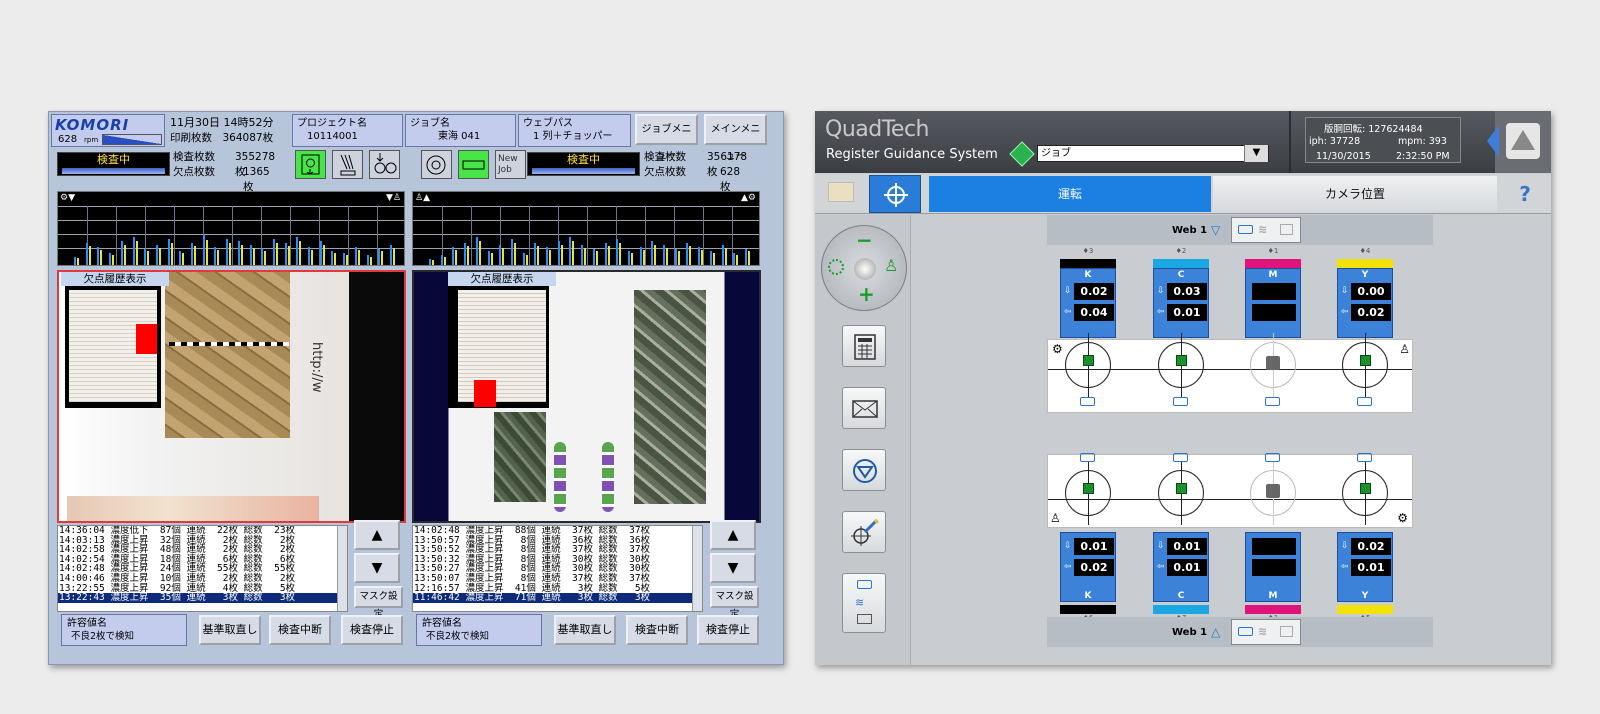  What do you see at coordinates (864, 532) in the screenshot?
I see `target-edit-button` at bounding box center [864, 532].